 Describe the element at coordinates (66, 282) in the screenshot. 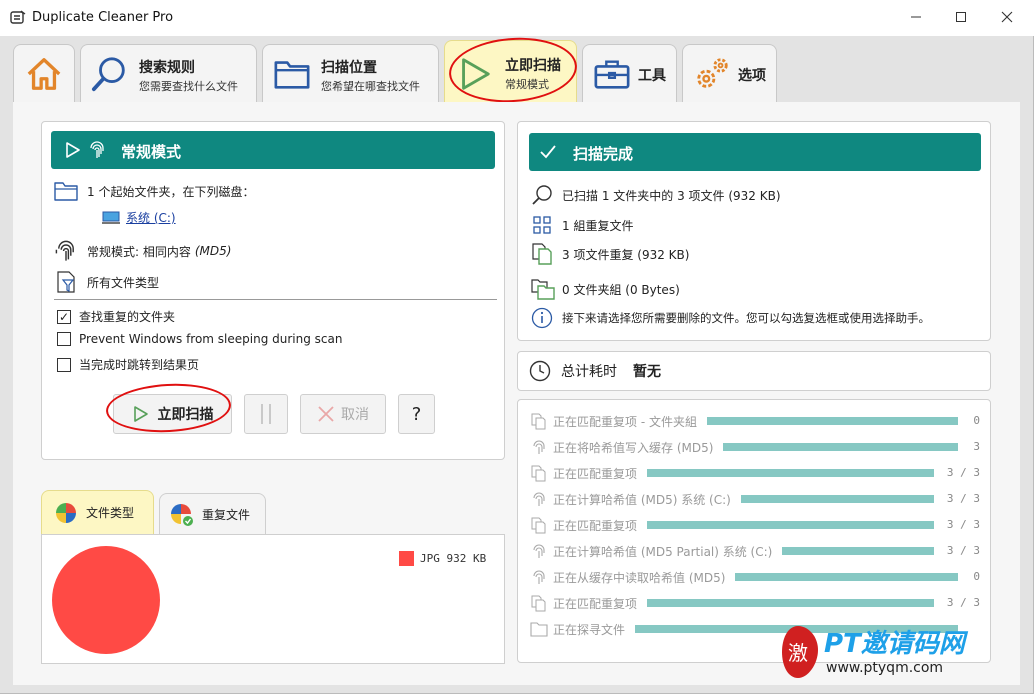

I see `file-filter-icon` at that location.